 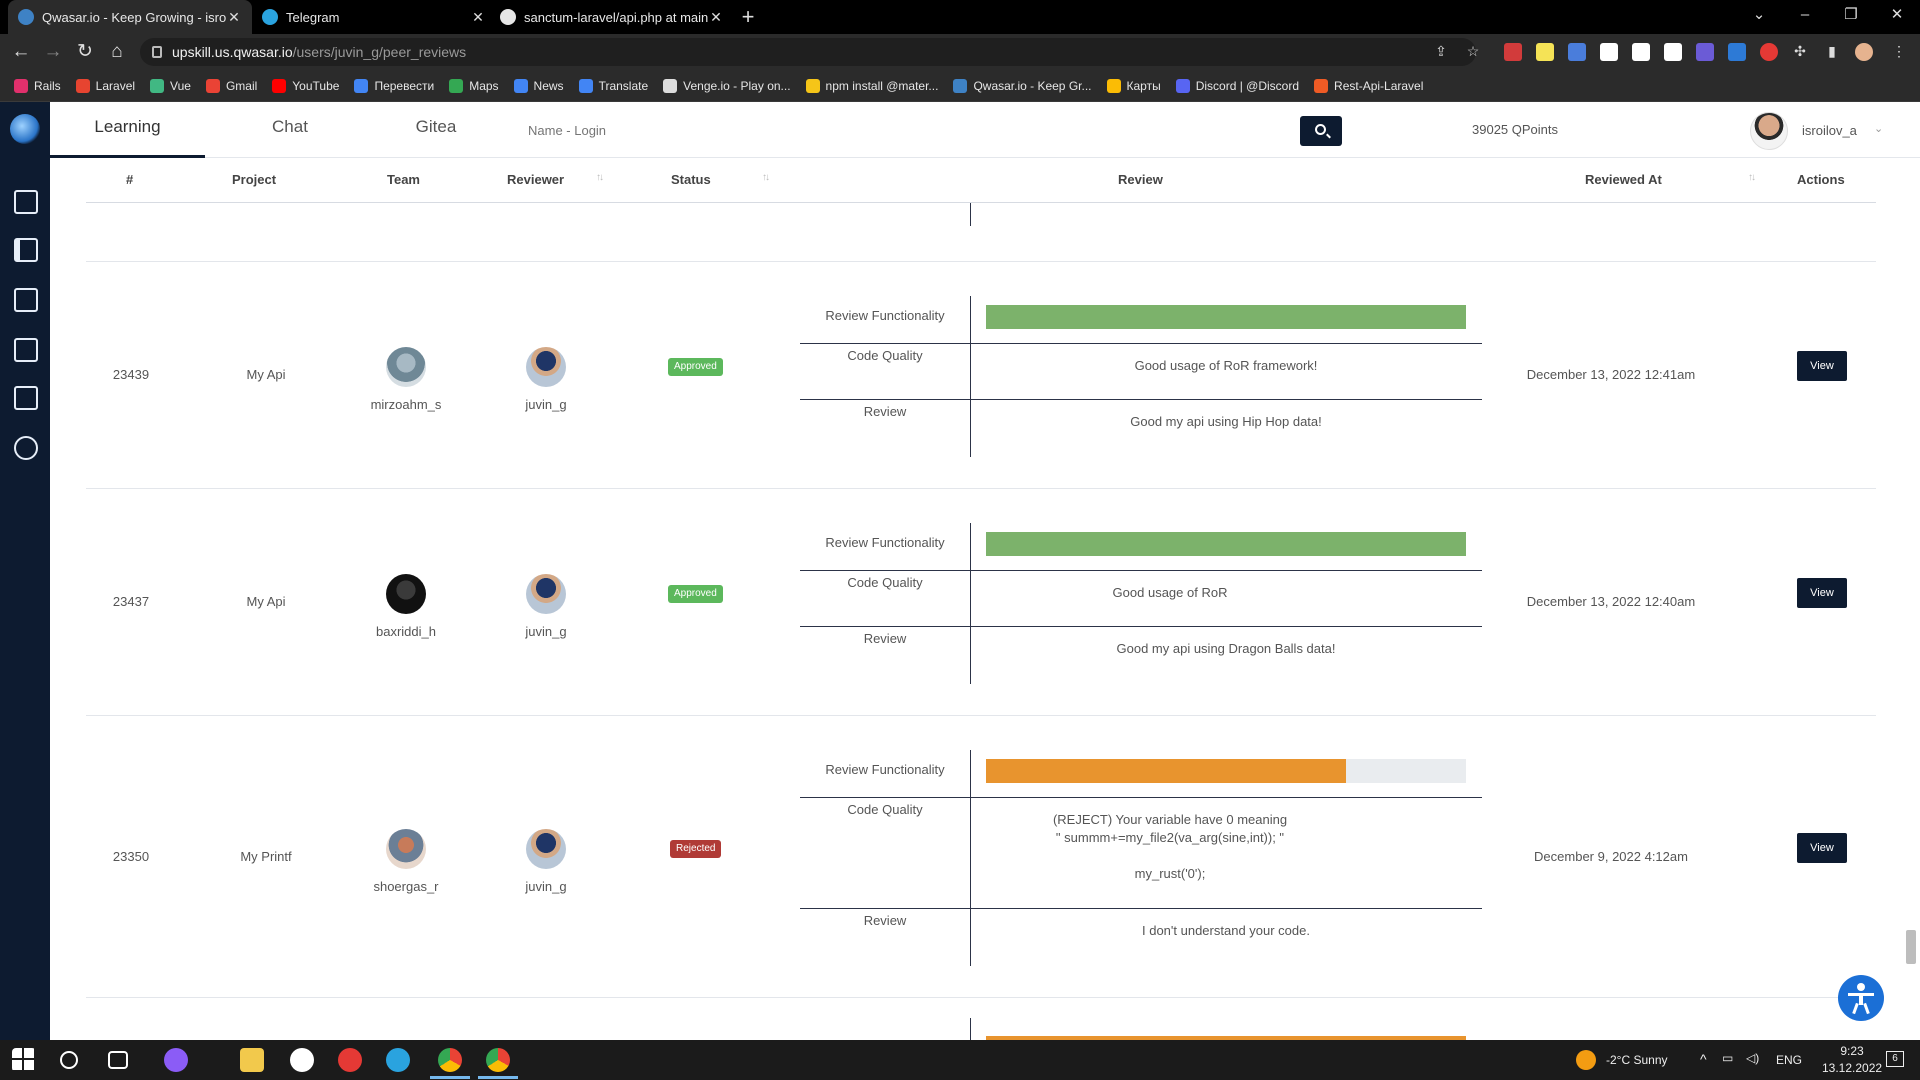 What do you see at coordinates (1368, 85) in the screenshot?
I see `bookmark-item: Rest-Api-Laravel` at bounding box center [1368, 85].